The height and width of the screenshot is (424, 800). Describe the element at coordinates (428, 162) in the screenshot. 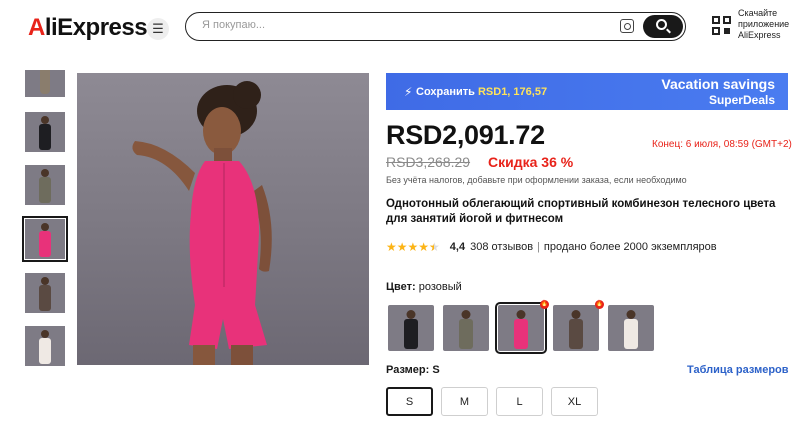

I see `original-price: RSD3,268.29` at that location.